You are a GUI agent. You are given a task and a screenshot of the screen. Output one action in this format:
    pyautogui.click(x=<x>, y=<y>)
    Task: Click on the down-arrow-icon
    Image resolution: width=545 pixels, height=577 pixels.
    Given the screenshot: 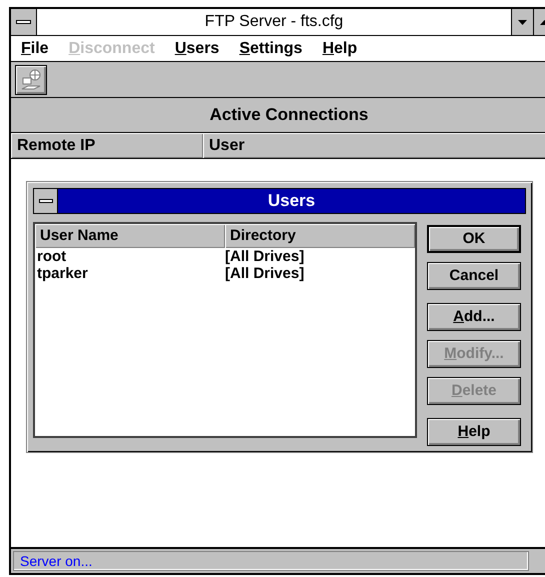 What is the action you would take?
    pyautogui.click(x=522, y=22)
    